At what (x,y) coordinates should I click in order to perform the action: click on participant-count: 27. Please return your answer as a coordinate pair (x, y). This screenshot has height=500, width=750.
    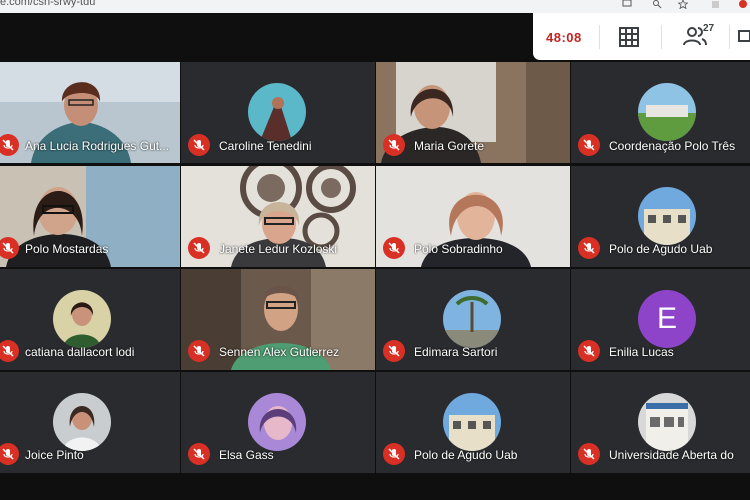
    Looking at the image, I should click on (709, 28).